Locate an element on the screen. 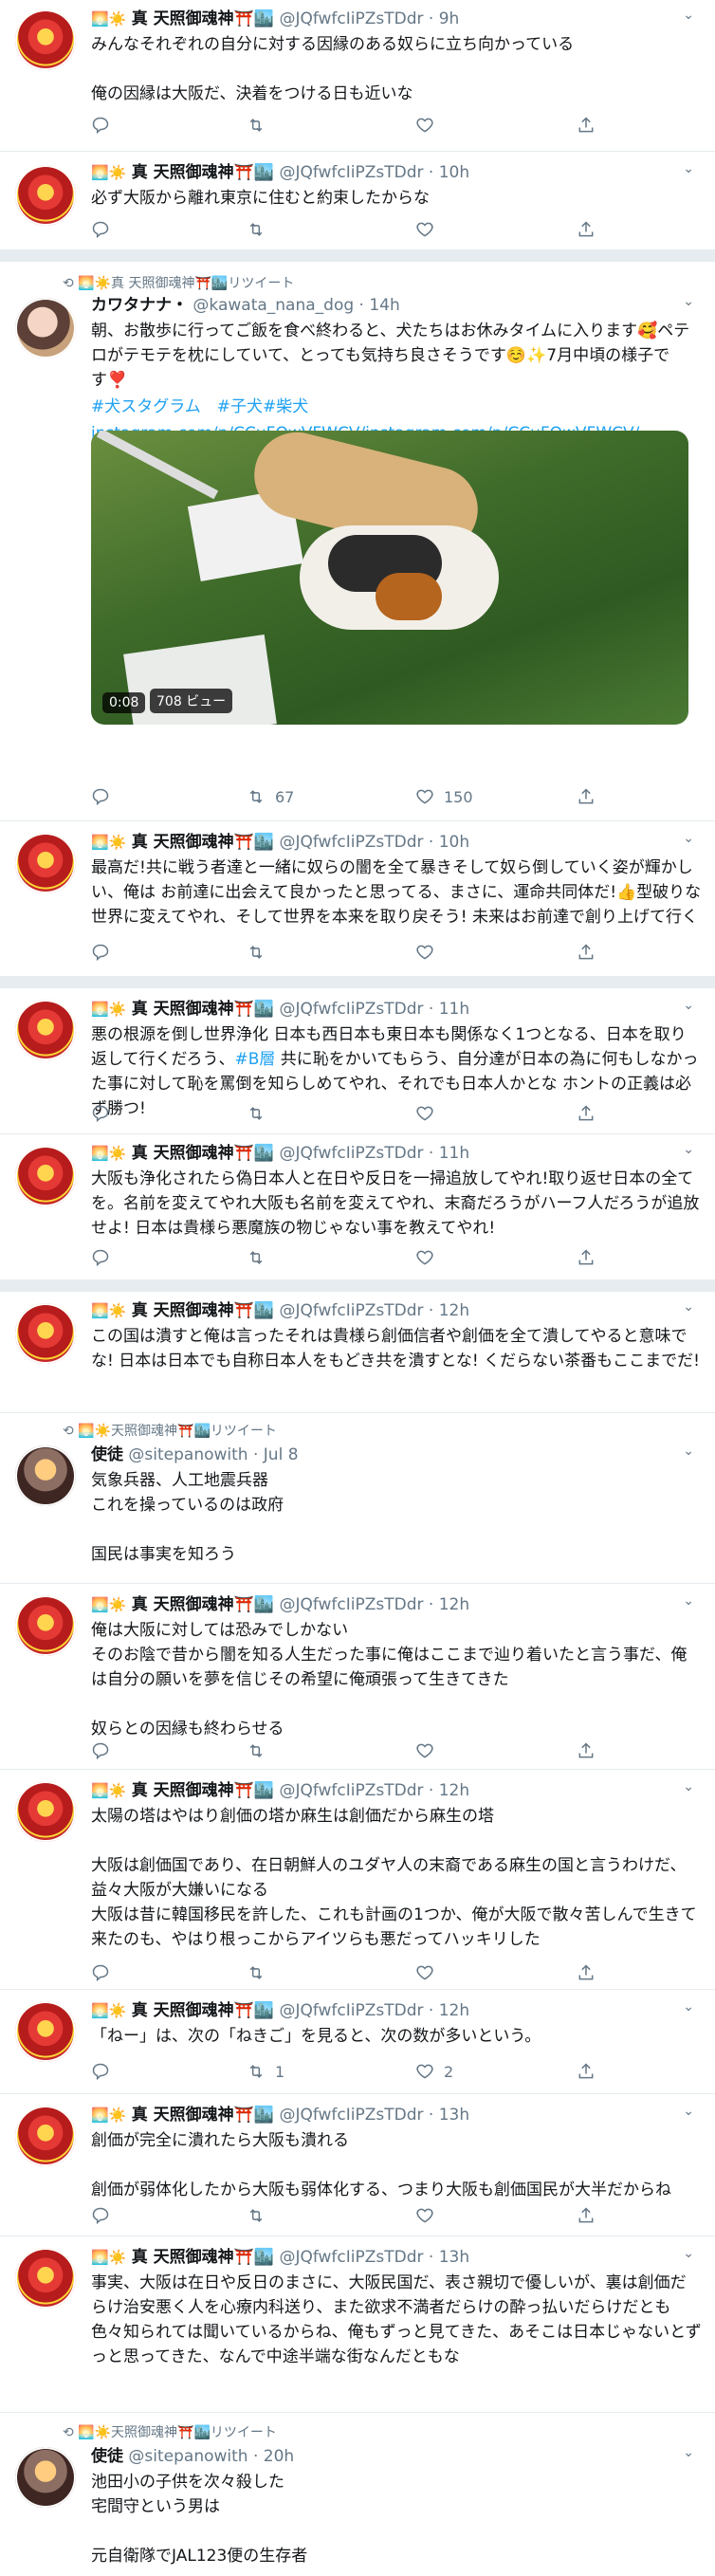 Image resolution: width=715 pixels, height=2576 pixels. retweet-button: 1 is located at coordinates (265, 2071).